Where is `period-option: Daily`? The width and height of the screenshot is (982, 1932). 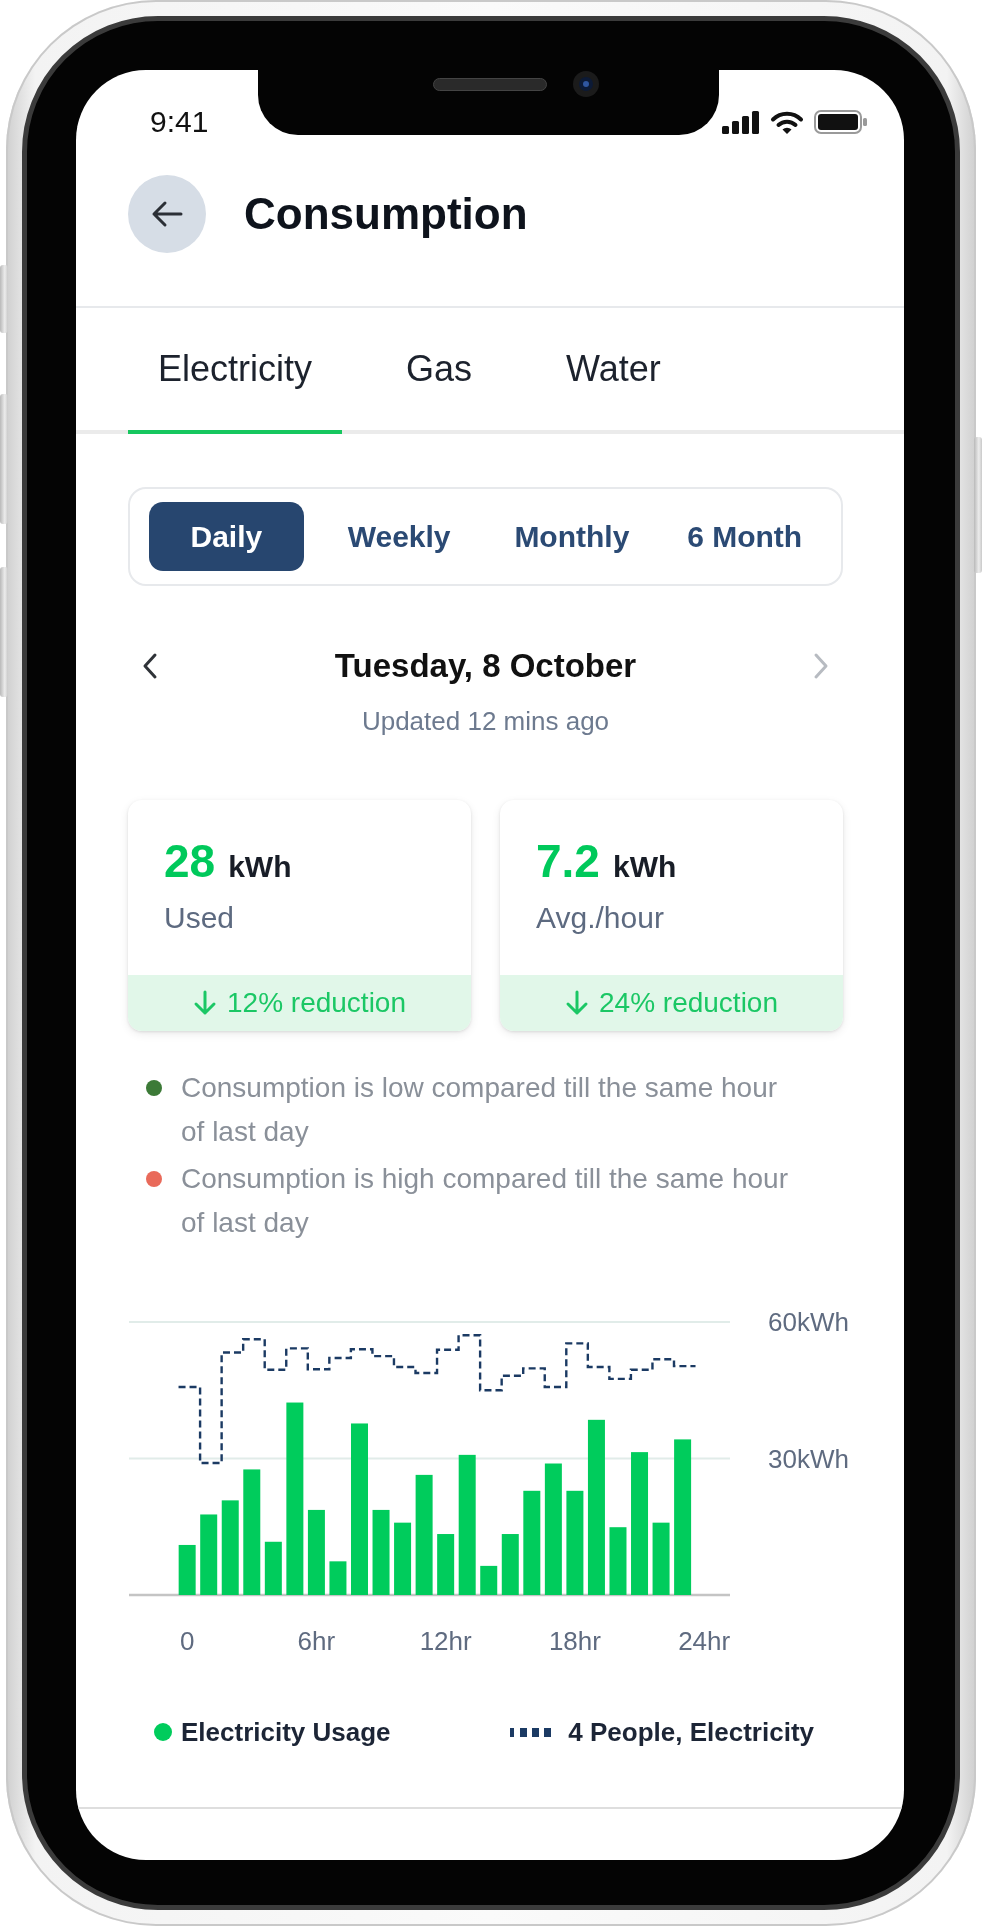
period-option: Daily is located at coordinates (226, 536).